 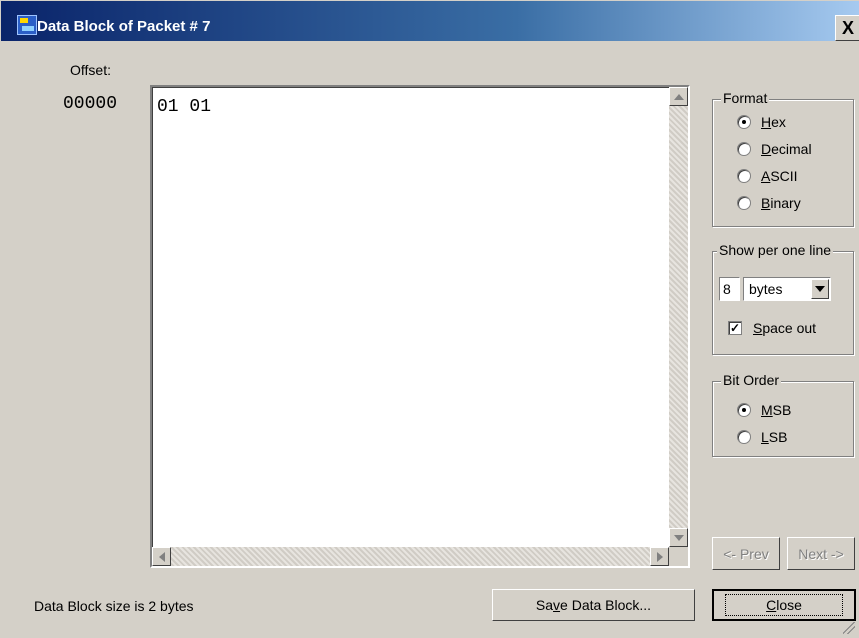 What do you see at coordinates (745, 98) in the screenshot?
I see `format-group-title: Format` at bounding box center [745, 98].